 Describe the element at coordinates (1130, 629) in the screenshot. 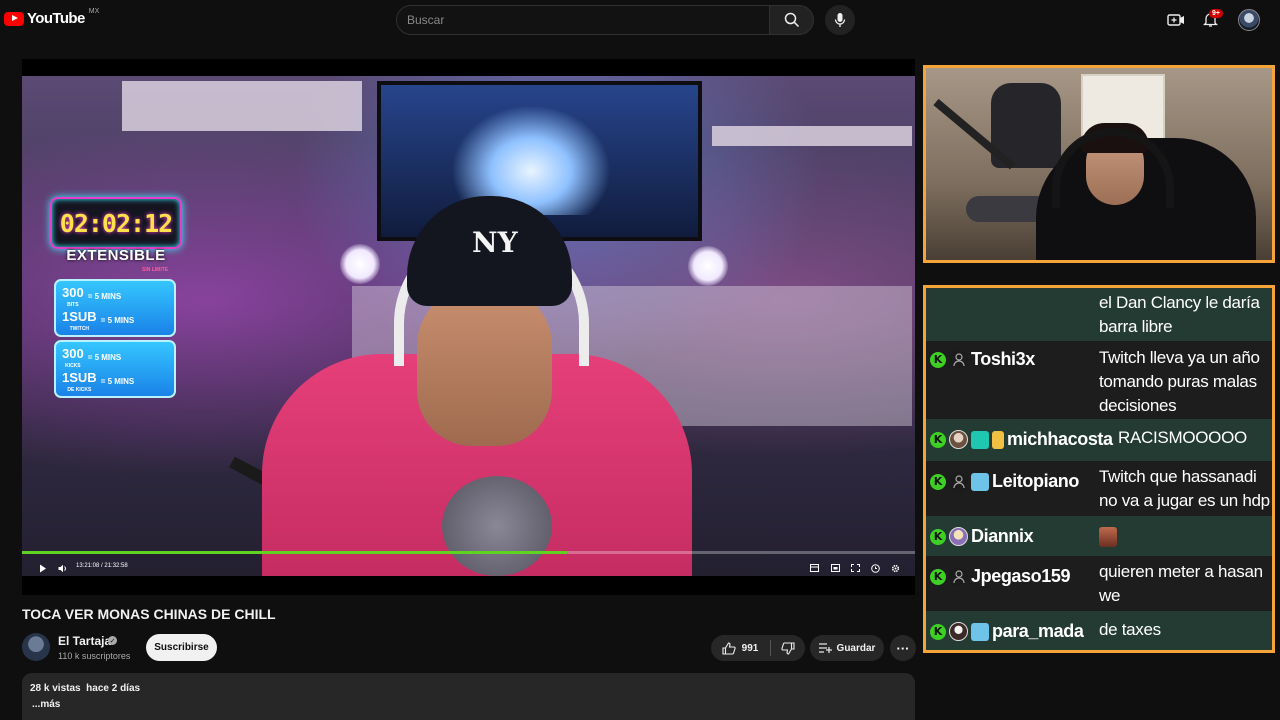

I see `chat-message-text: de taxes` at that location.